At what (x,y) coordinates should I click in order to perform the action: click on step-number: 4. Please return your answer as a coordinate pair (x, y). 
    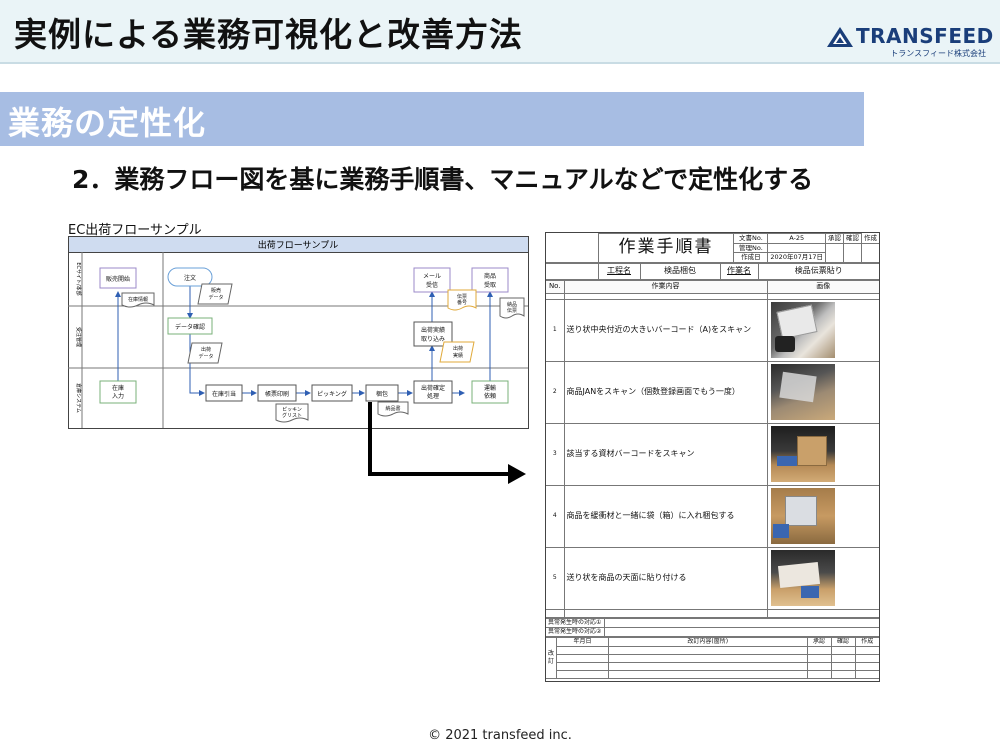
    Looking at the image, I should click on (555, 516).